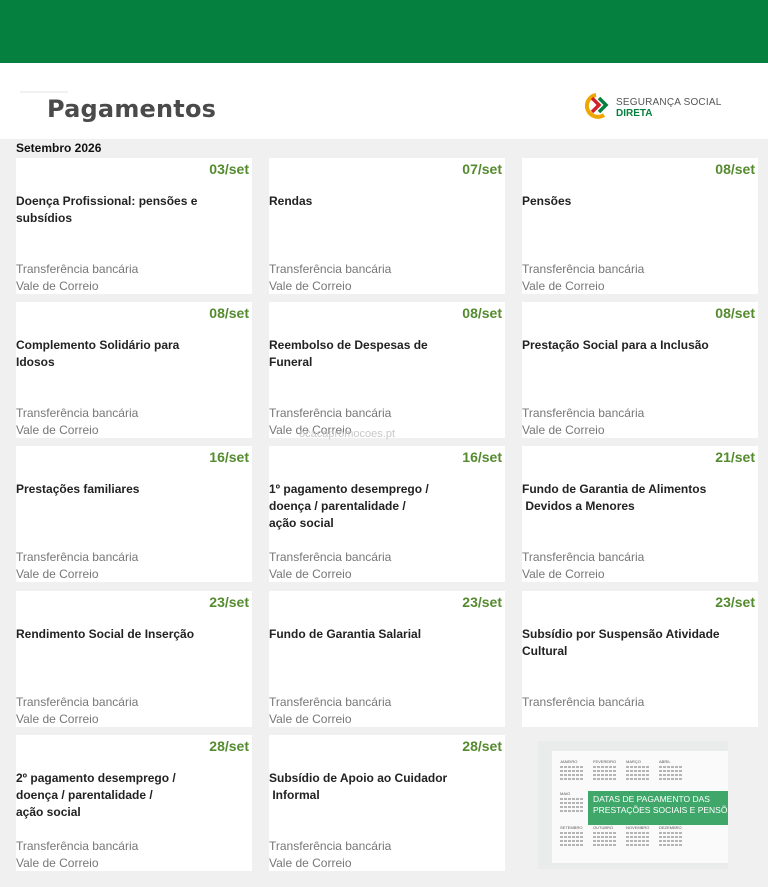 The width and height of the screenshot is (768, 887). What do you see at coordinates (384, 101) in the screenshot?
I see `page-header: Pagamentos SEGURANÇA SOCIAL DIRETA` at bounding box center [384, 101].